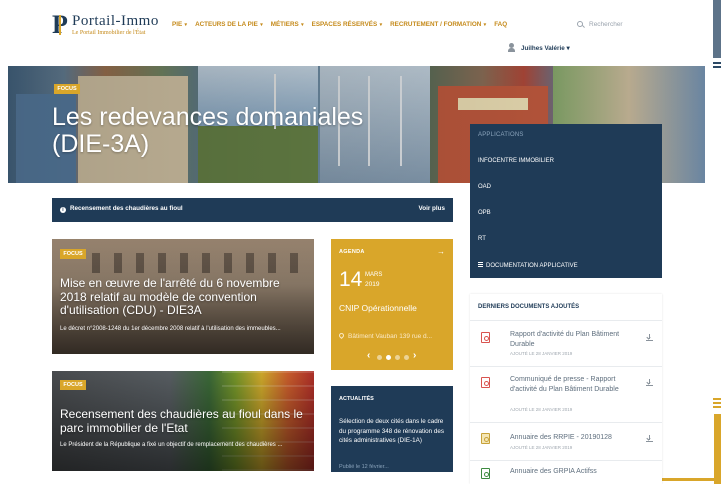 The height and width of the screenshot is (484, 721). I want to click on agenda-event-title: CNIP Opérationnelle, so click(378, 308).